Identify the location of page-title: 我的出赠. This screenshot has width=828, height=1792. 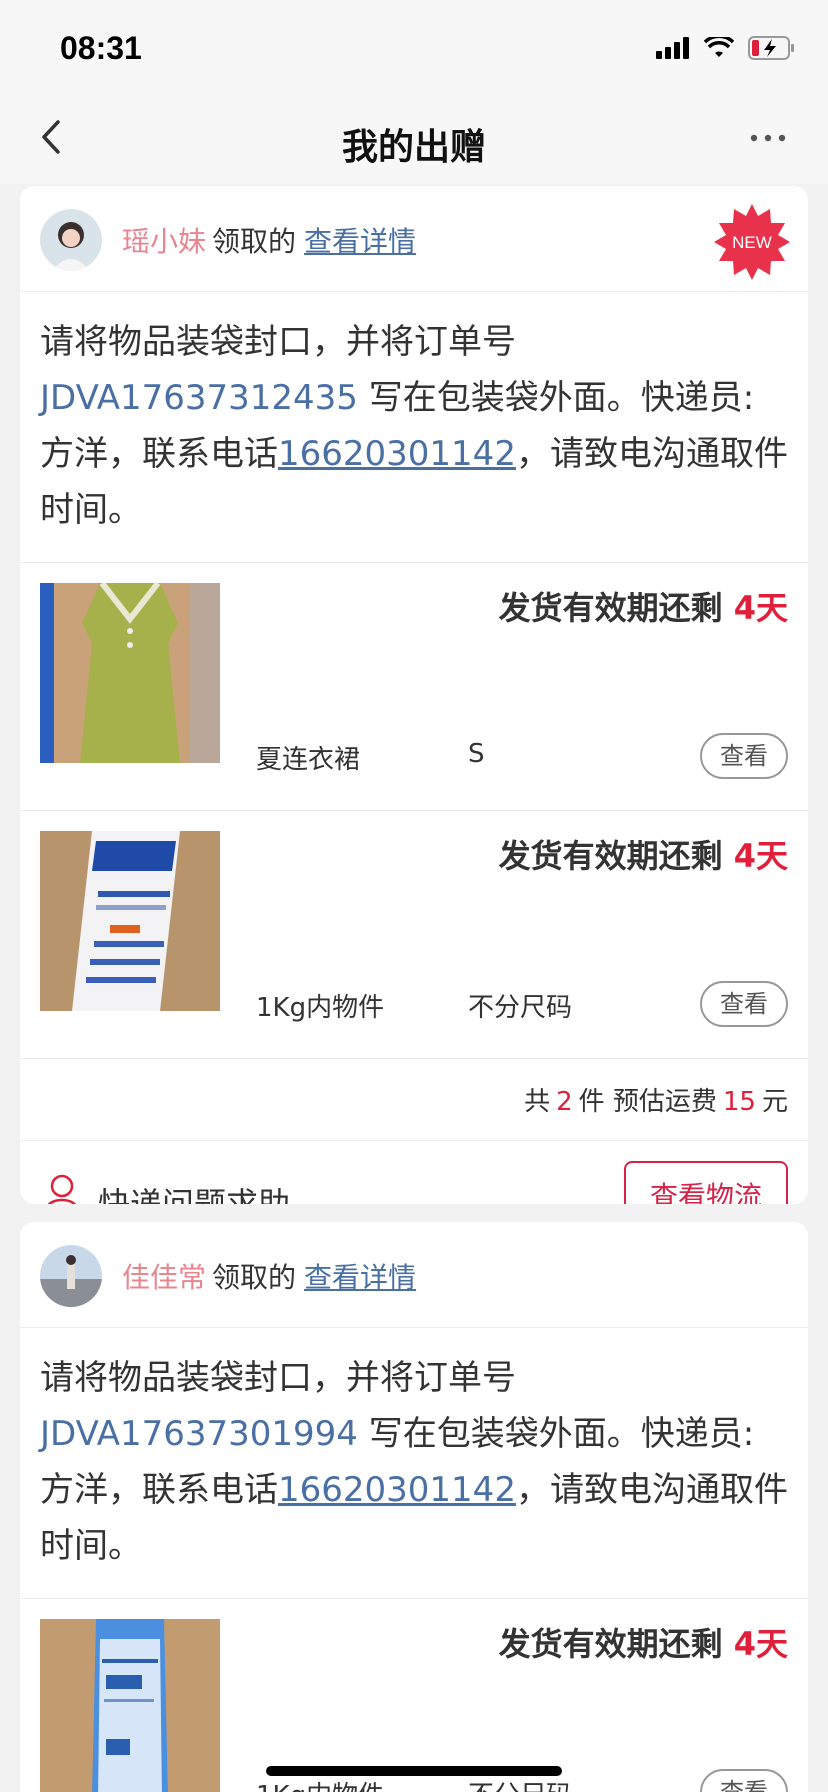
(413, 147).